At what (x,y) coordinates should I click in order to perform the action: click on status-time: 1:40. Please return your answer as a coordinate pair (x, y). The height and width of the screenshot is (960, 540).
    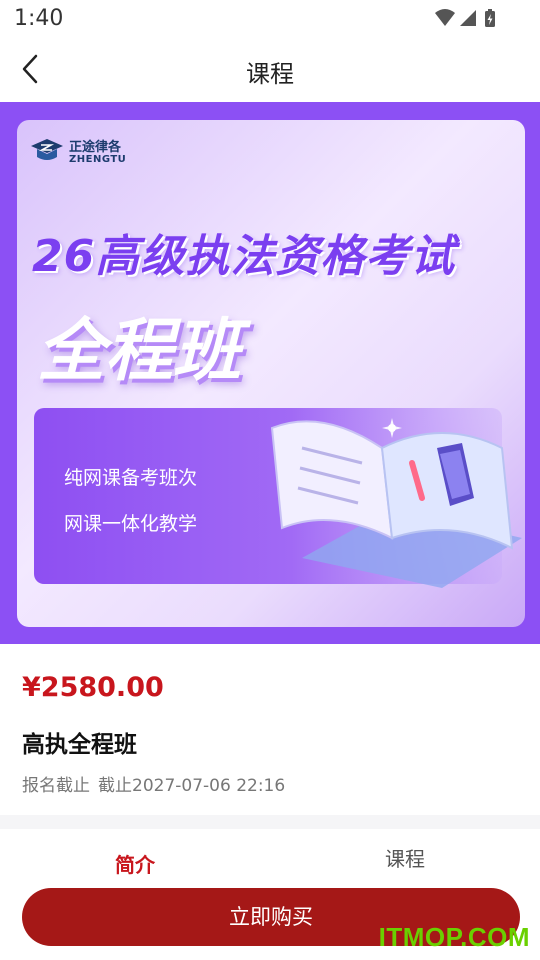
    Looking at the image, I should click on (39, 18).